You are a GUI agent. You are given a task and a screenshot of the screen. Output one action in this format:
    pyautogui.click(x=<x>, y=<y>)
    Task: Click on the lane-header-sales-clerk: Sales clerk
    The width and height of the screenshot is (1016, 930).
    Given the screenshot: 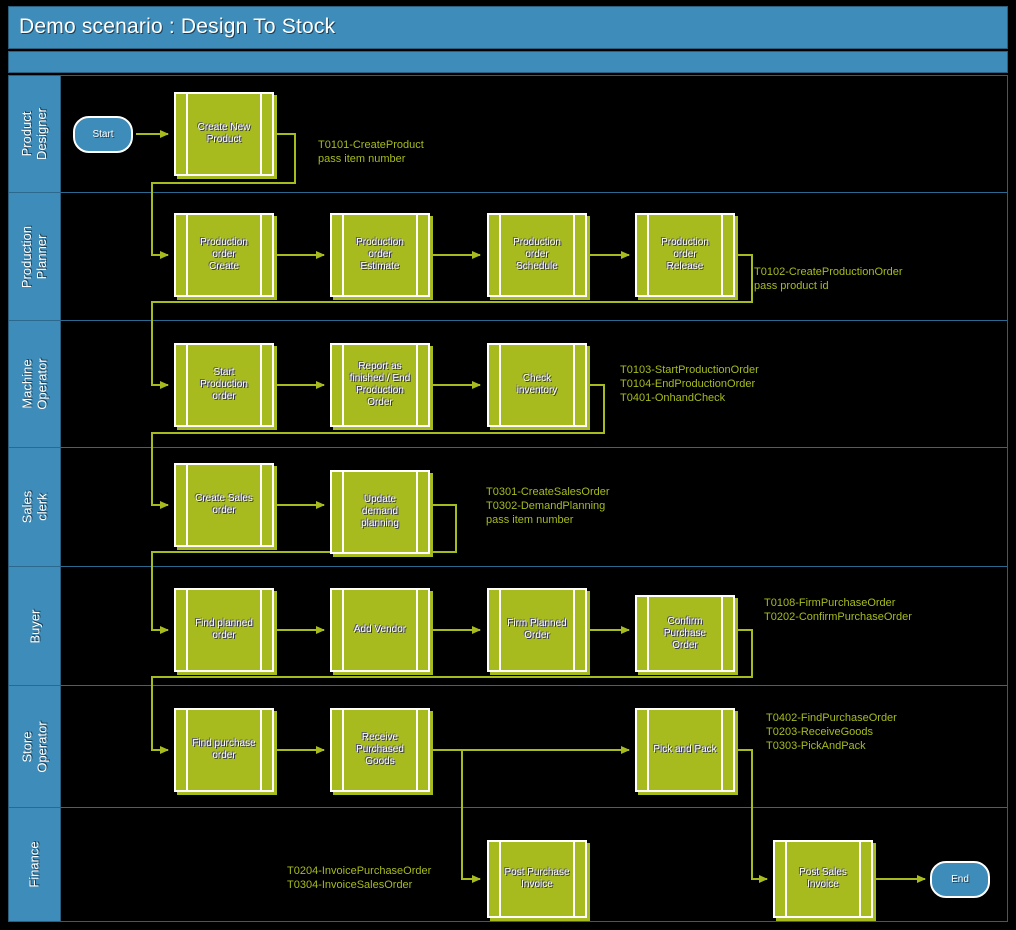 What is the action you would take?
    pyautogui.click(x=35, y=507)
    